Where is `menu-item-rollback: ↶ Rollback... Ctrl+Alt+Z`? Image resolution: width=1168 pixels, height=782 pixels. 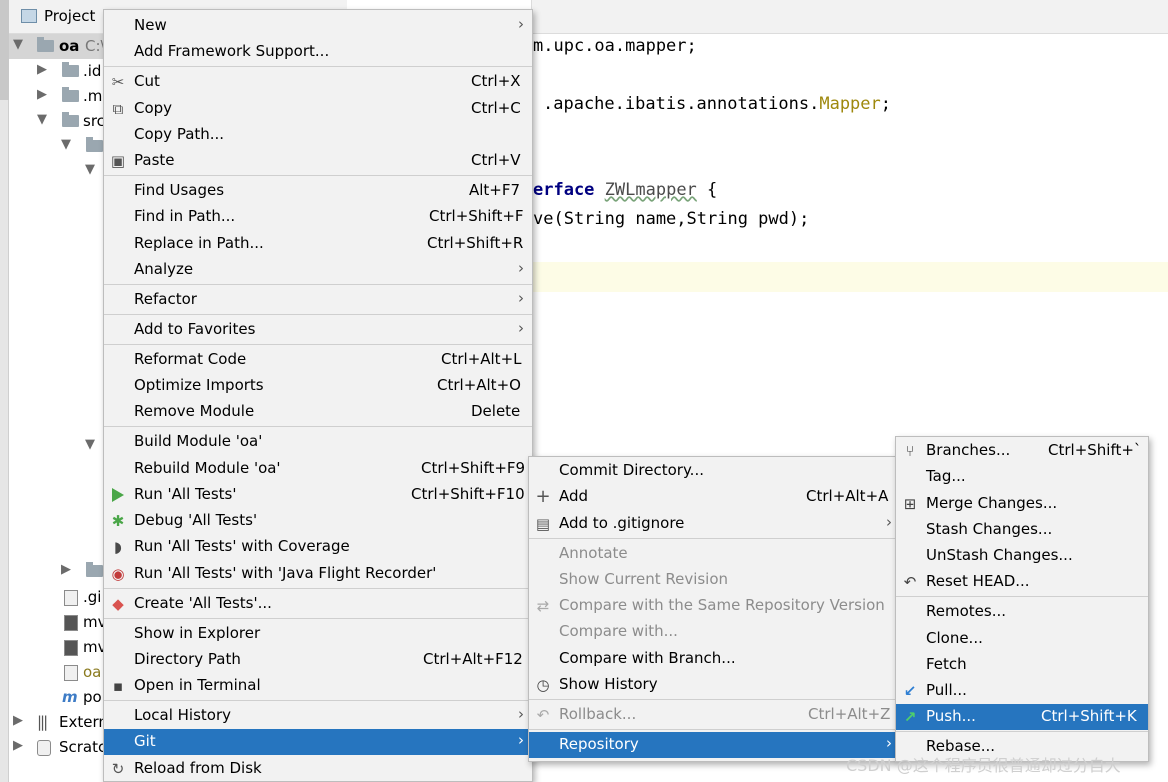 menu-item-rollback: ↶ Rollback... Ctrl+Alt+Z is located at coordinates (712, 715).